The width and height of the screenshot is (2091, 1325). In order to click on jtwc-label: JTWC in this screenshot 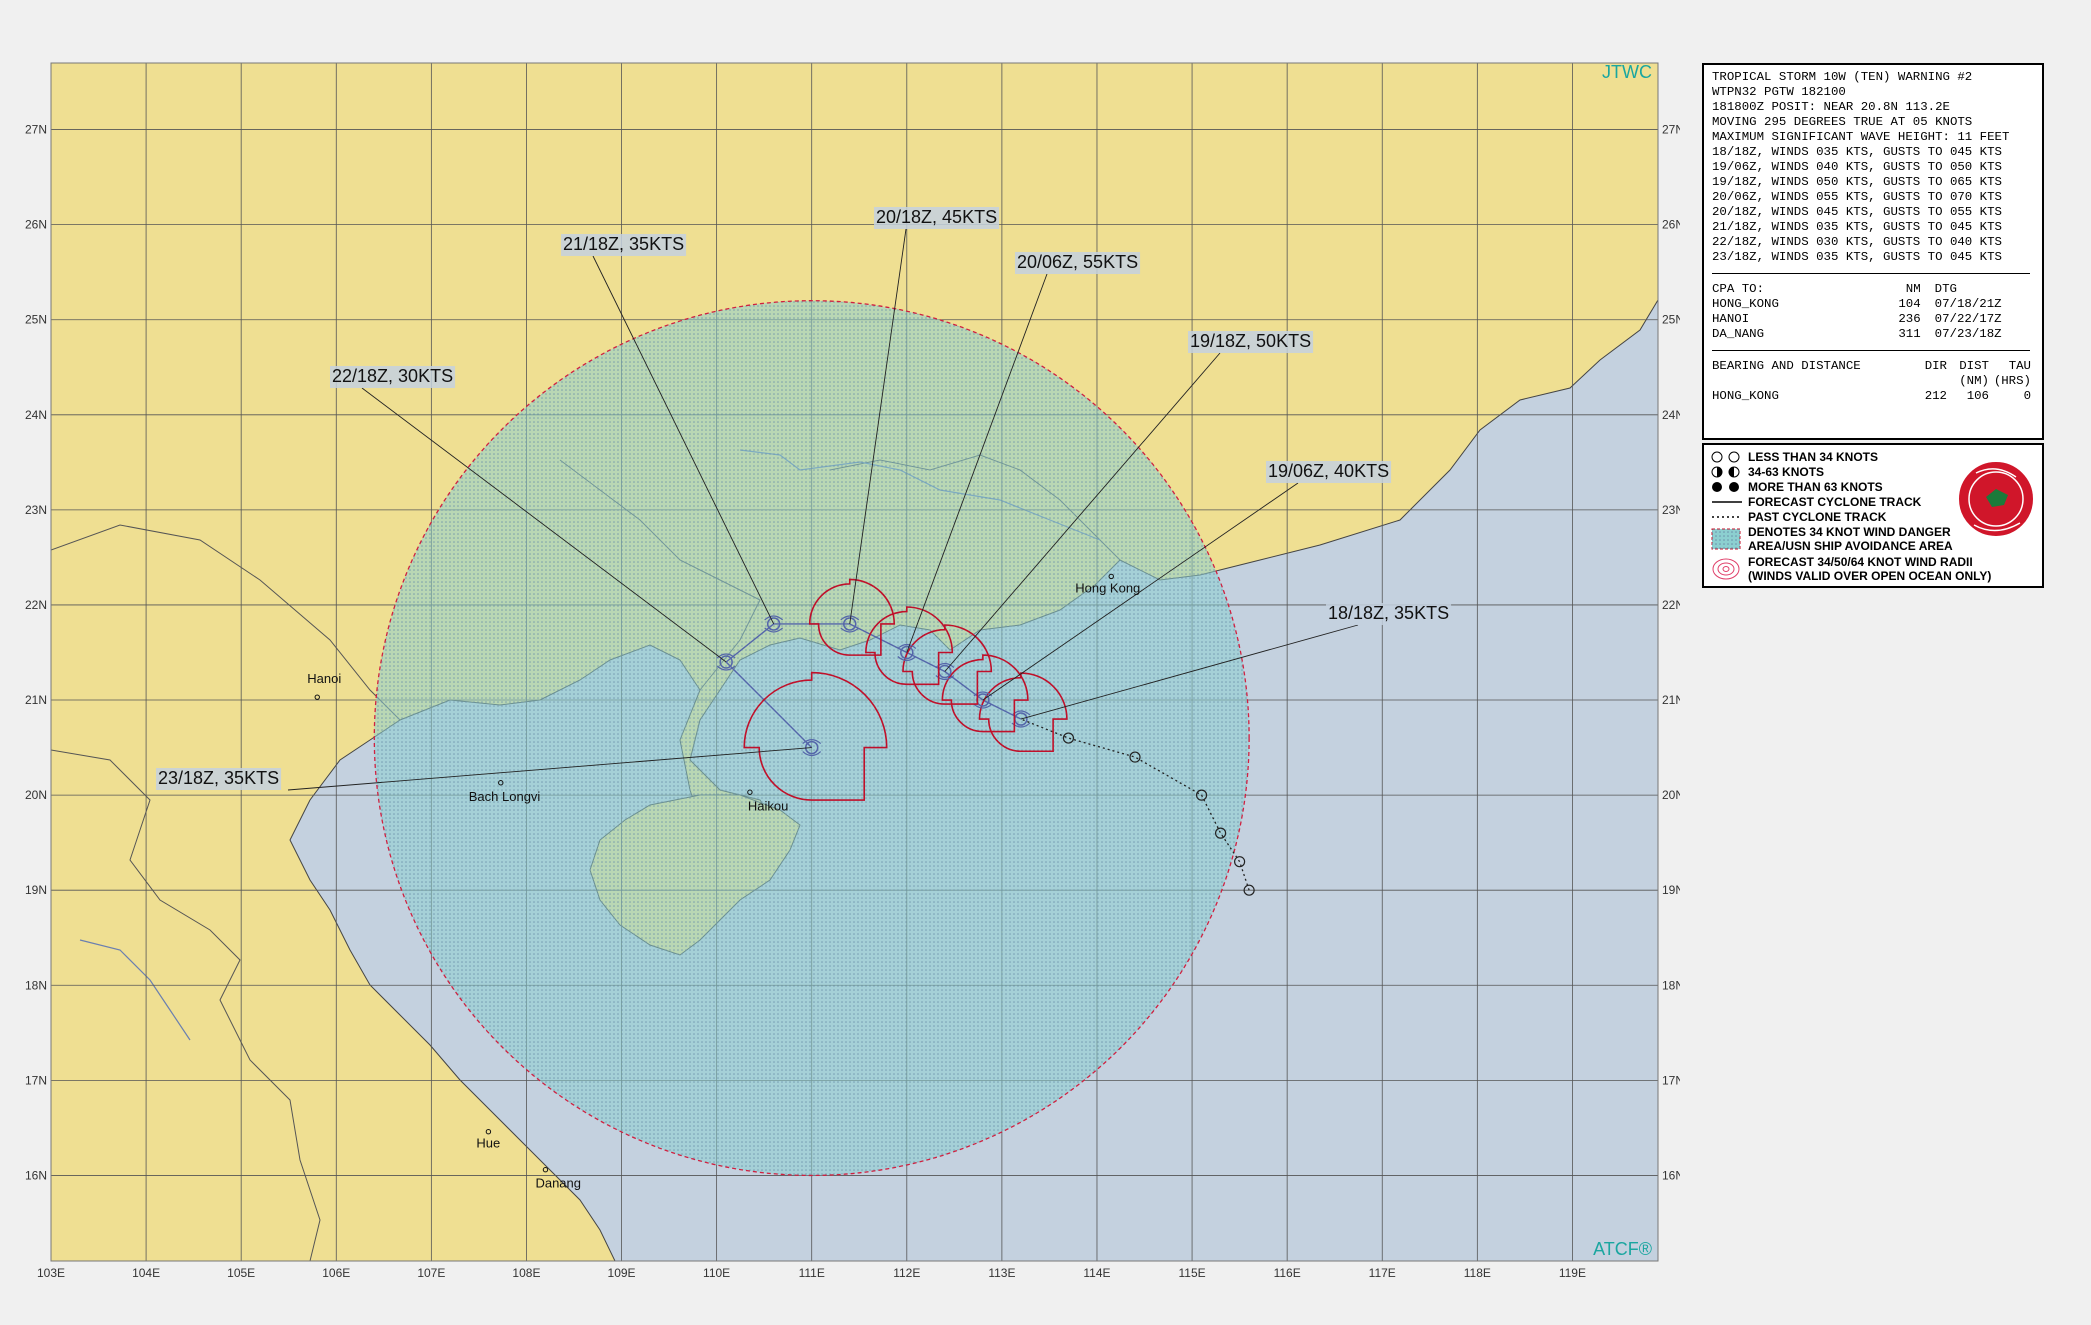, I will do `click(1627, 72)`.